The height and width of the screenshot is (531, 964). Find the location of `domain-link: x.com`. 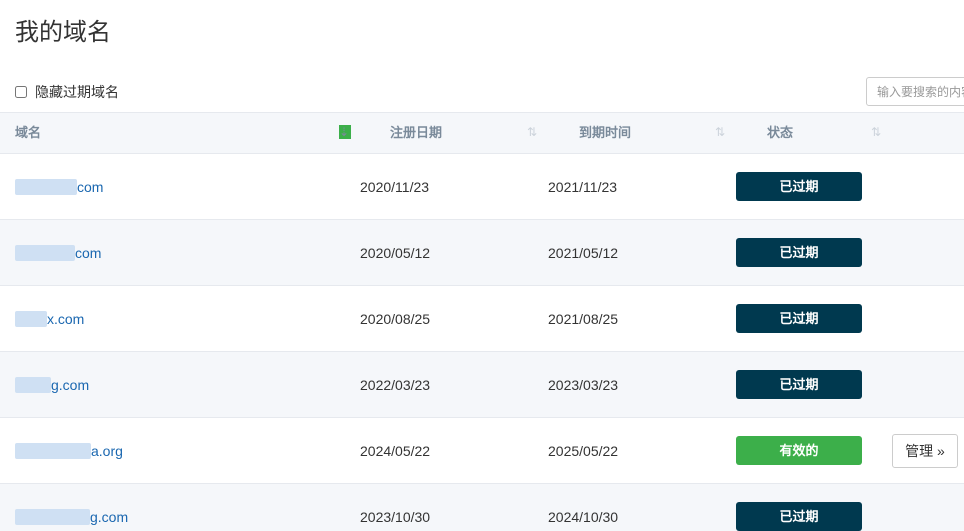

domain-link: x.com is located at coordinates (49, 319).